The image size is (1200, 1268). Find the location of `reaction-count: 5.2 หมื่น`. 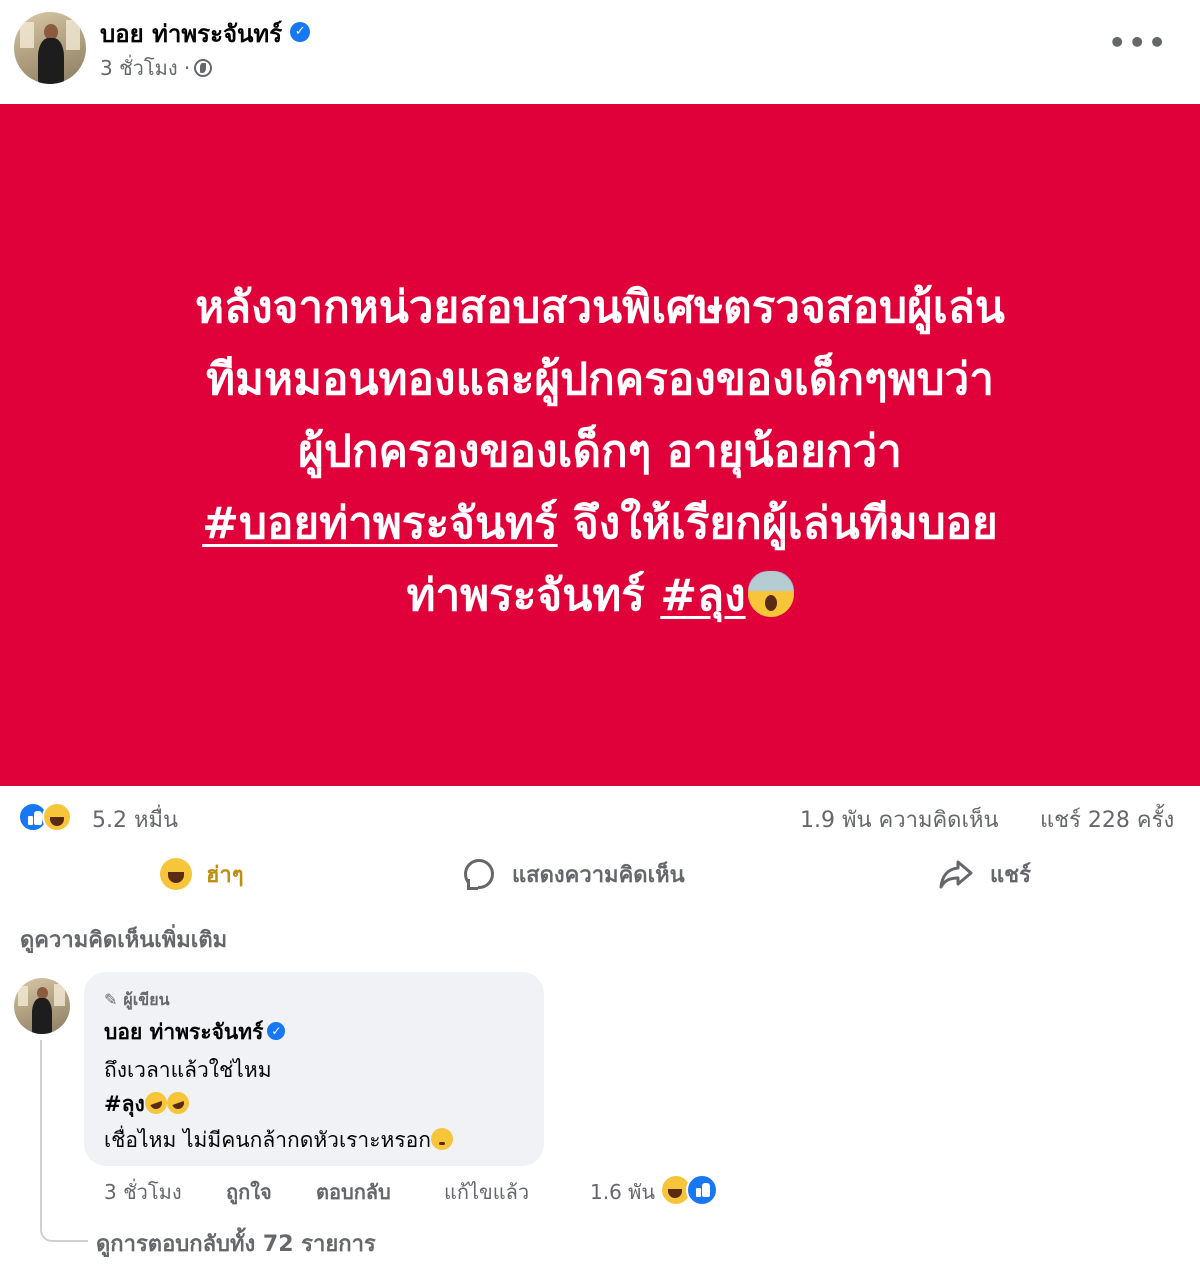

reaction-count: 5.2 หมื่น is located at coordinates (135, 819).